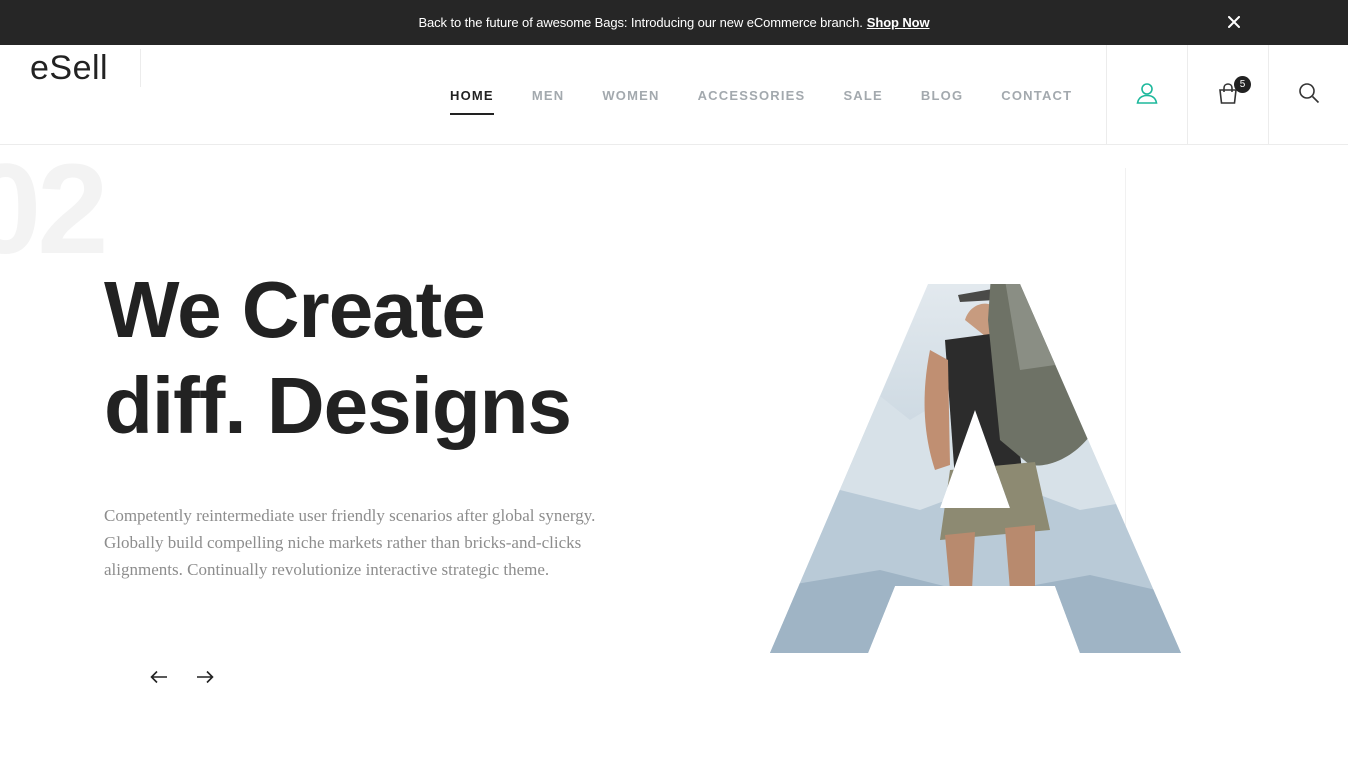  Describe the element at coordinates (1242, 84) in the screenshot. I see `cart-count-badge: 5` at that location.